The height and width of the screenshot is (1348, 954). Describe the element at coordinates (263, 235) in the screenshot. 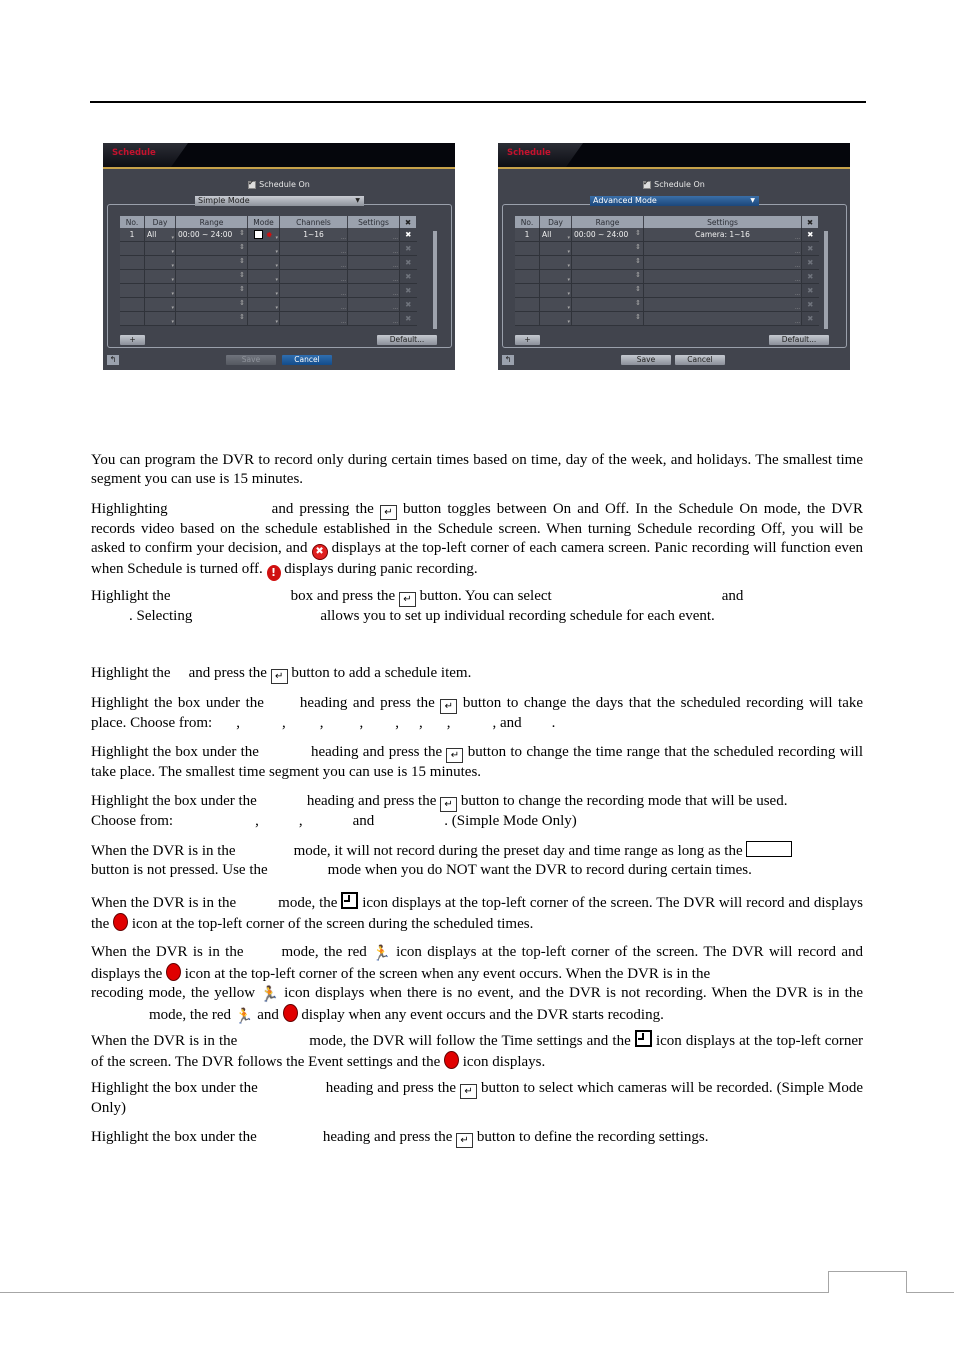

I see `cell-mode: ✸ ▾` at that location.